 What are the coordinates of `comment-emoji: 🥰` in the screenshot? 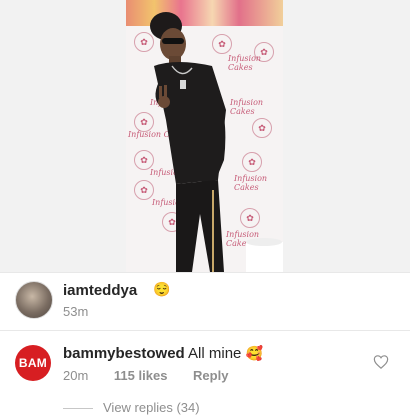 It's located at (254, 353).